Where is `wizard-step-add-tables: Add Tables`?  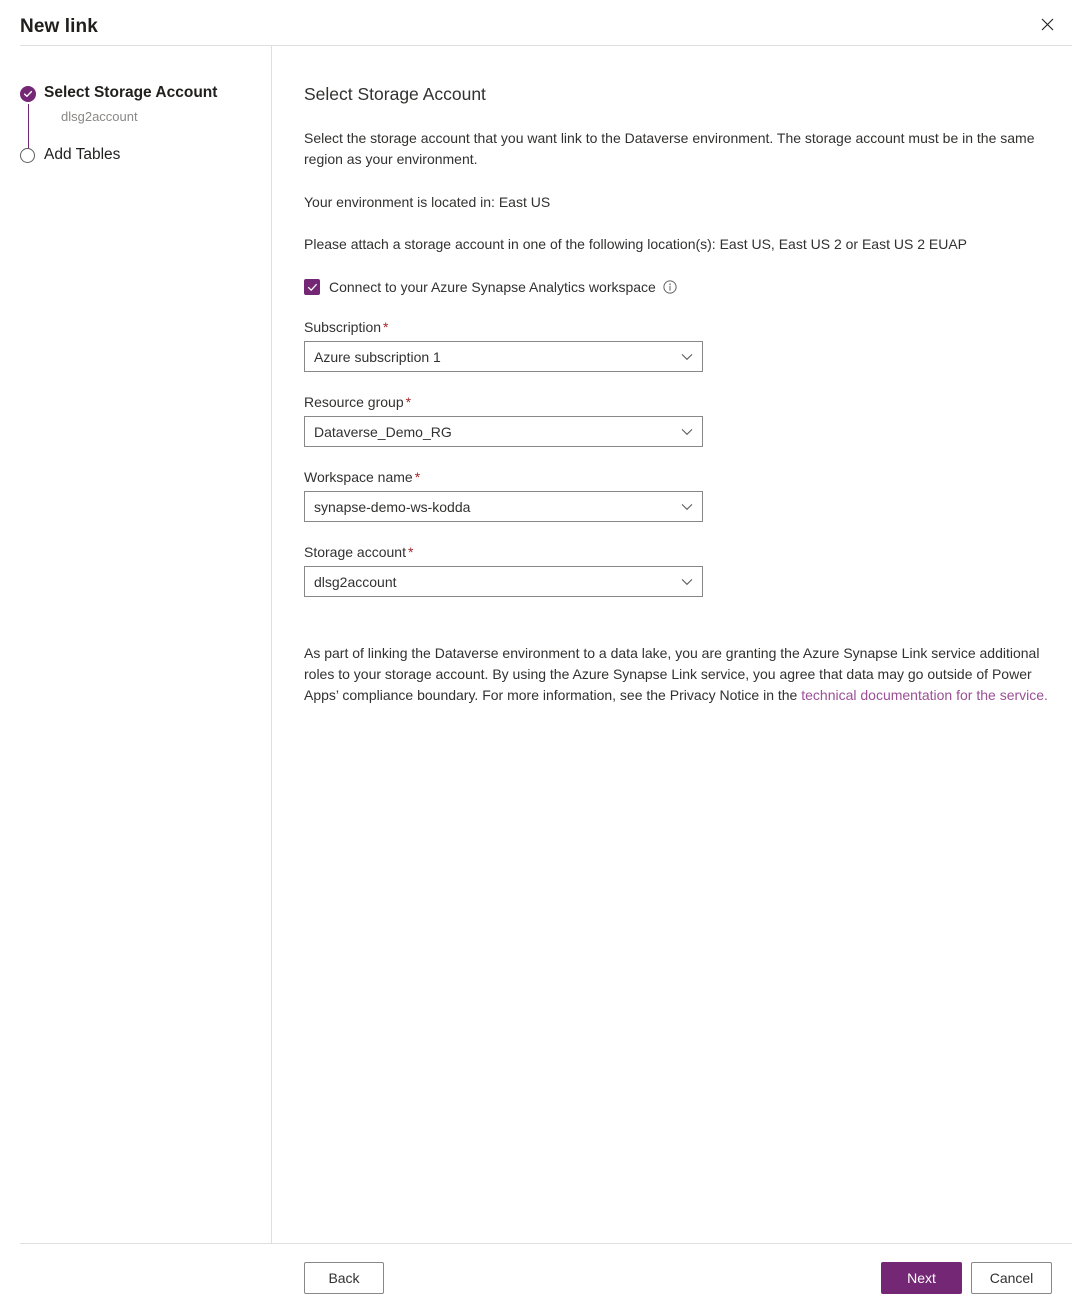 wizard-step-add-tables: Add Tables is located at coordinates (70, 155).